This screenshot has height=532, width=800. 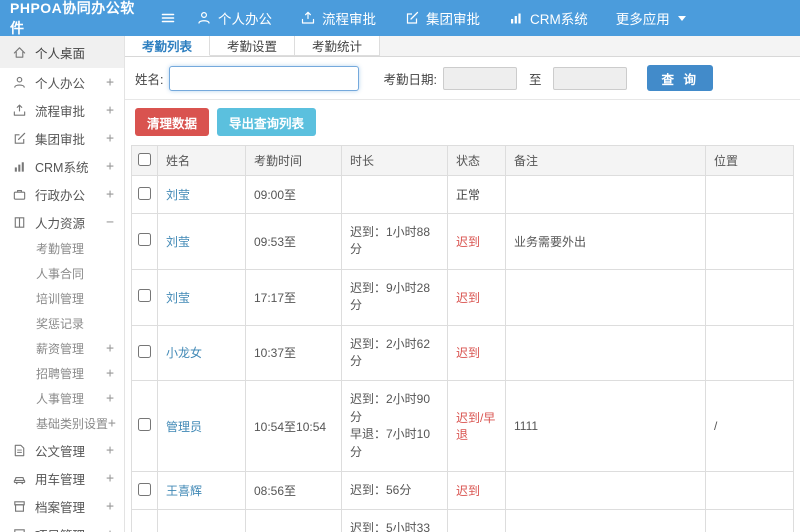 What do you see at coordinates (681, 18) in the screenshot?
I see `chevron-down-icon` at bounding box center [681, 18].